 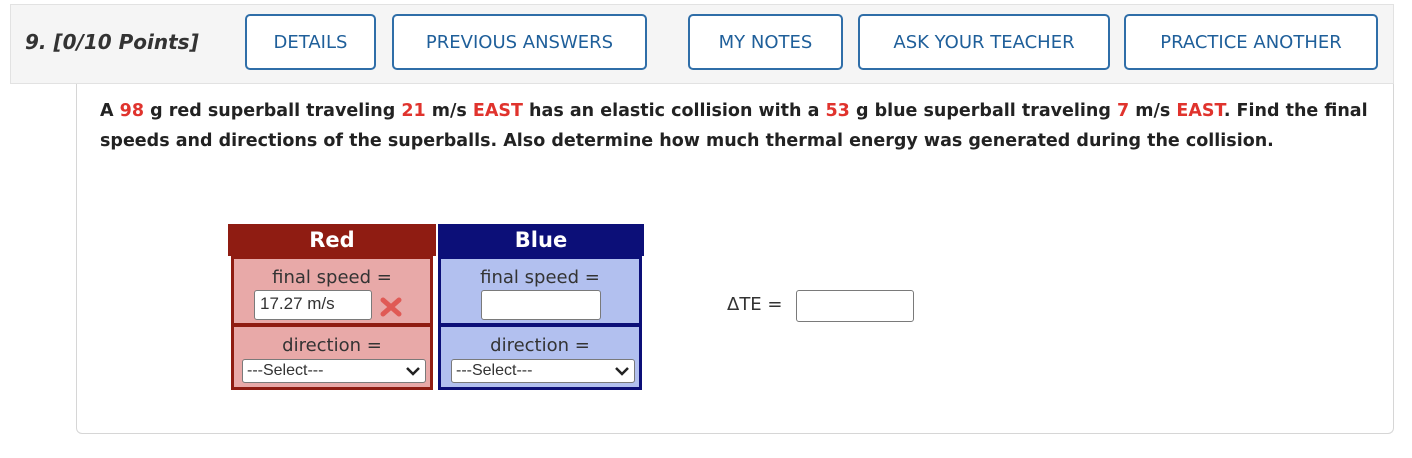 I want to click on blue-panel-title: Blue, so click(x=541, y=240).